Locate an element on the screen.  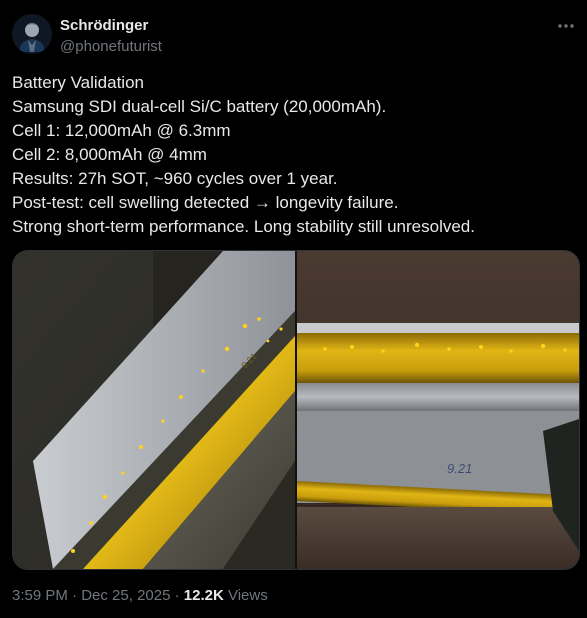
post-time: 3:59 PM is located at coordinates (40, 595).